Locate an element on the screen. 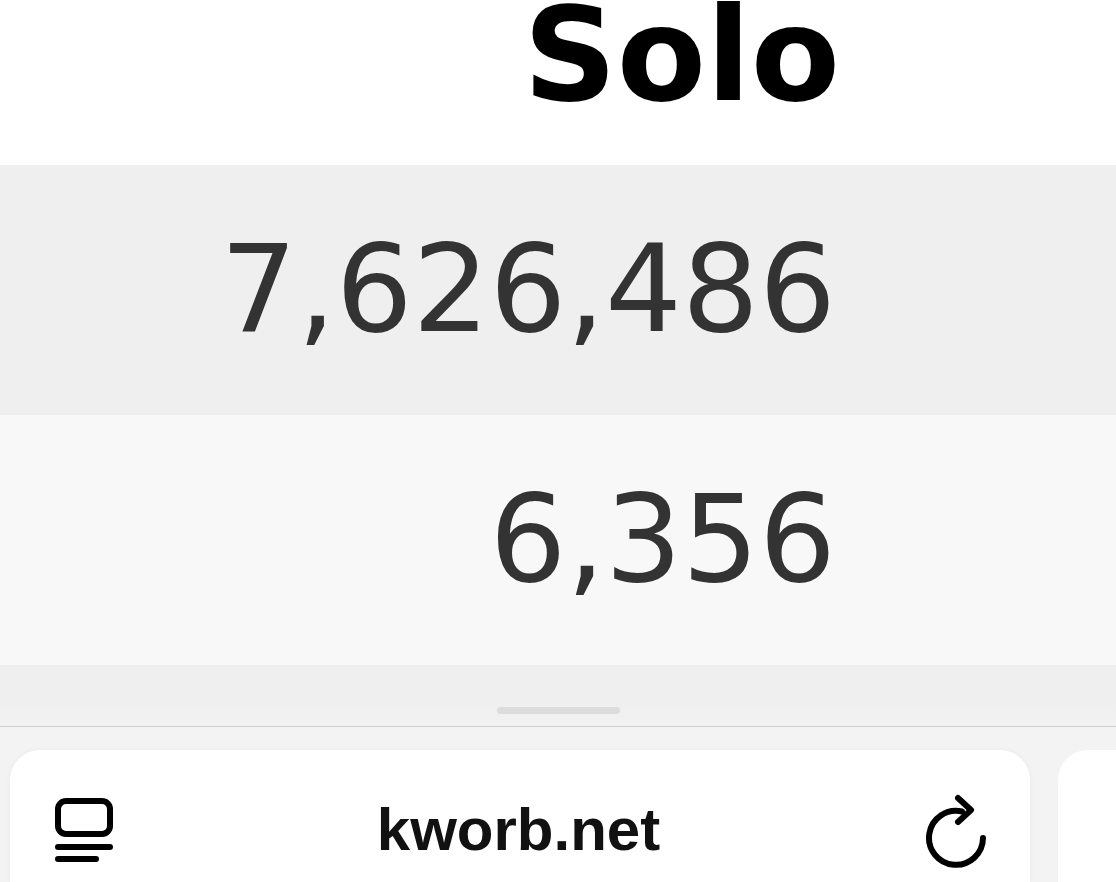  page-lines-icon is located at coordinates (84, 830).